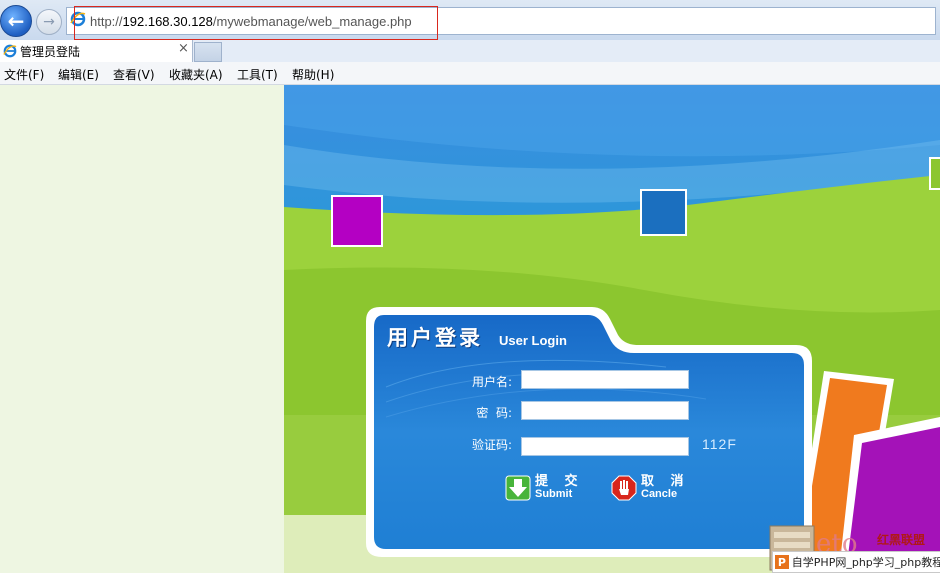  I want to click on password-label: 密 码:, so click(494, 413).